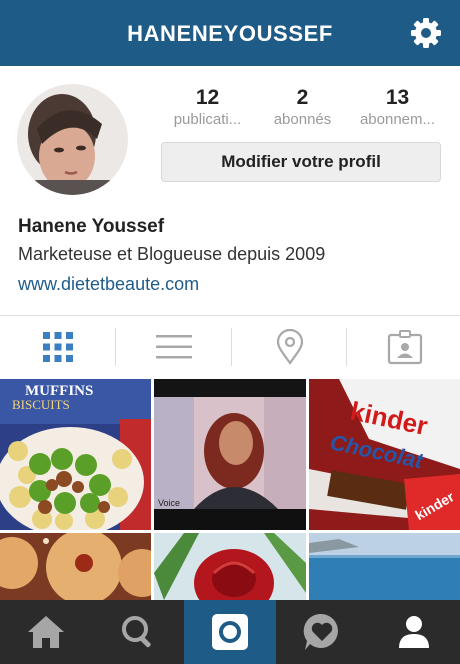 The height and width of the screenshot is (664, 460). What do you see at coordinates (75, 454) in the screenshot?
I see `photo-thumbnail: MUFFINS BISCUITS` at bounding box center [75, 454].